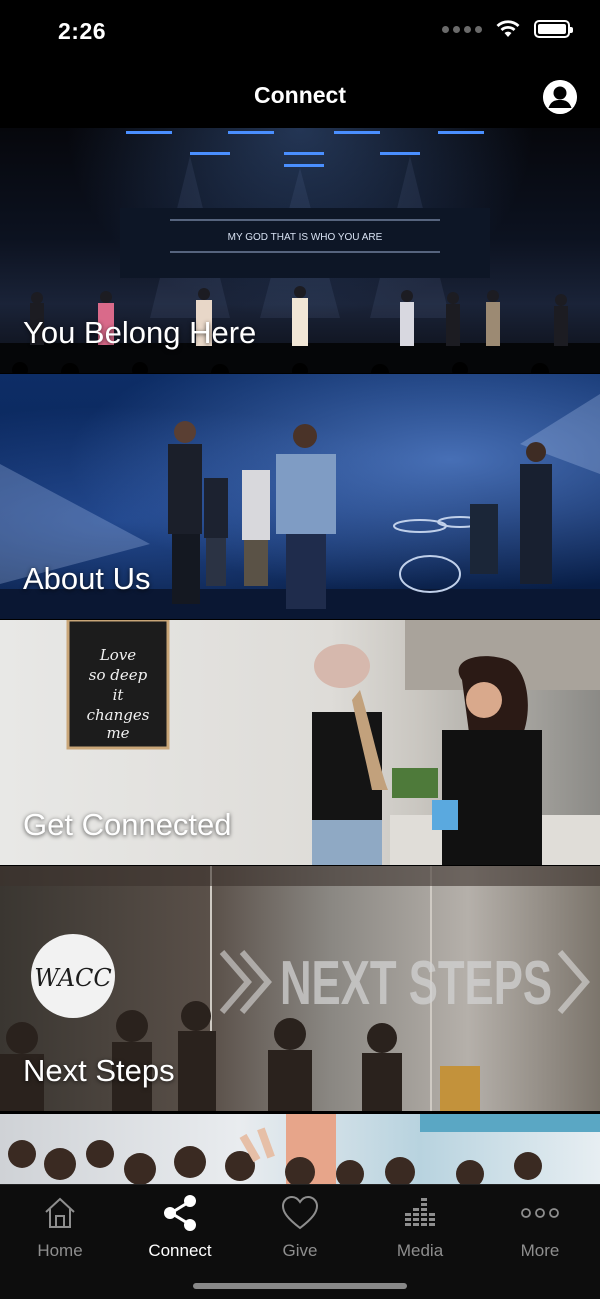 Image resolution: width=600 pixels, height=1299 pixels. What do you see at coordinates (553, 29) in the screenshot?
I see `battery-icon` at bounding box center [553, 29].